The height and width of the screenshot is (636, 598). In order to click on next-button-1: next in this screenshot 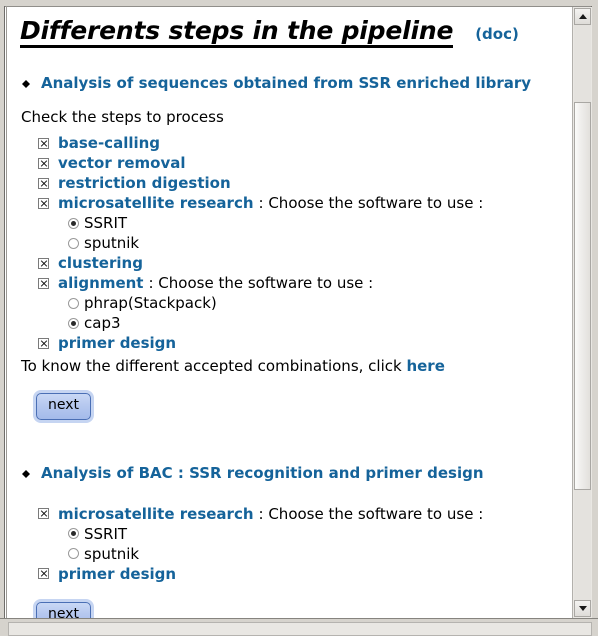, I will do `click(64, 406)`.